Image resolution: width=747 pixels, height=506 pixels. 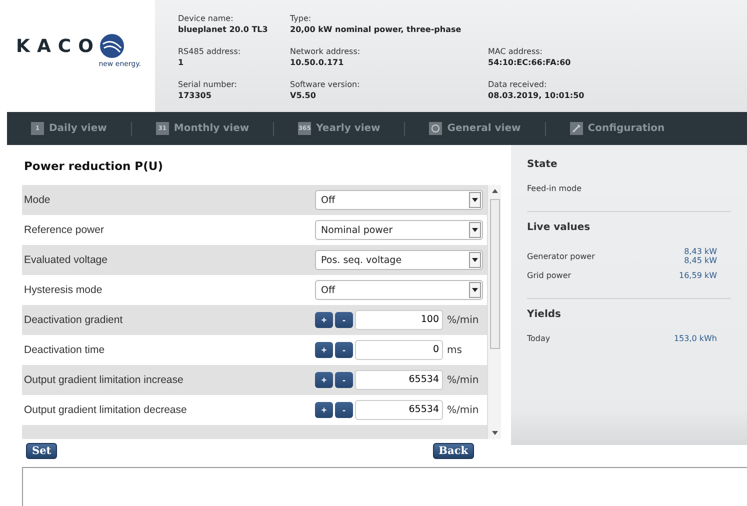 I want to click on section-title: State, so click(x=542, y=164).